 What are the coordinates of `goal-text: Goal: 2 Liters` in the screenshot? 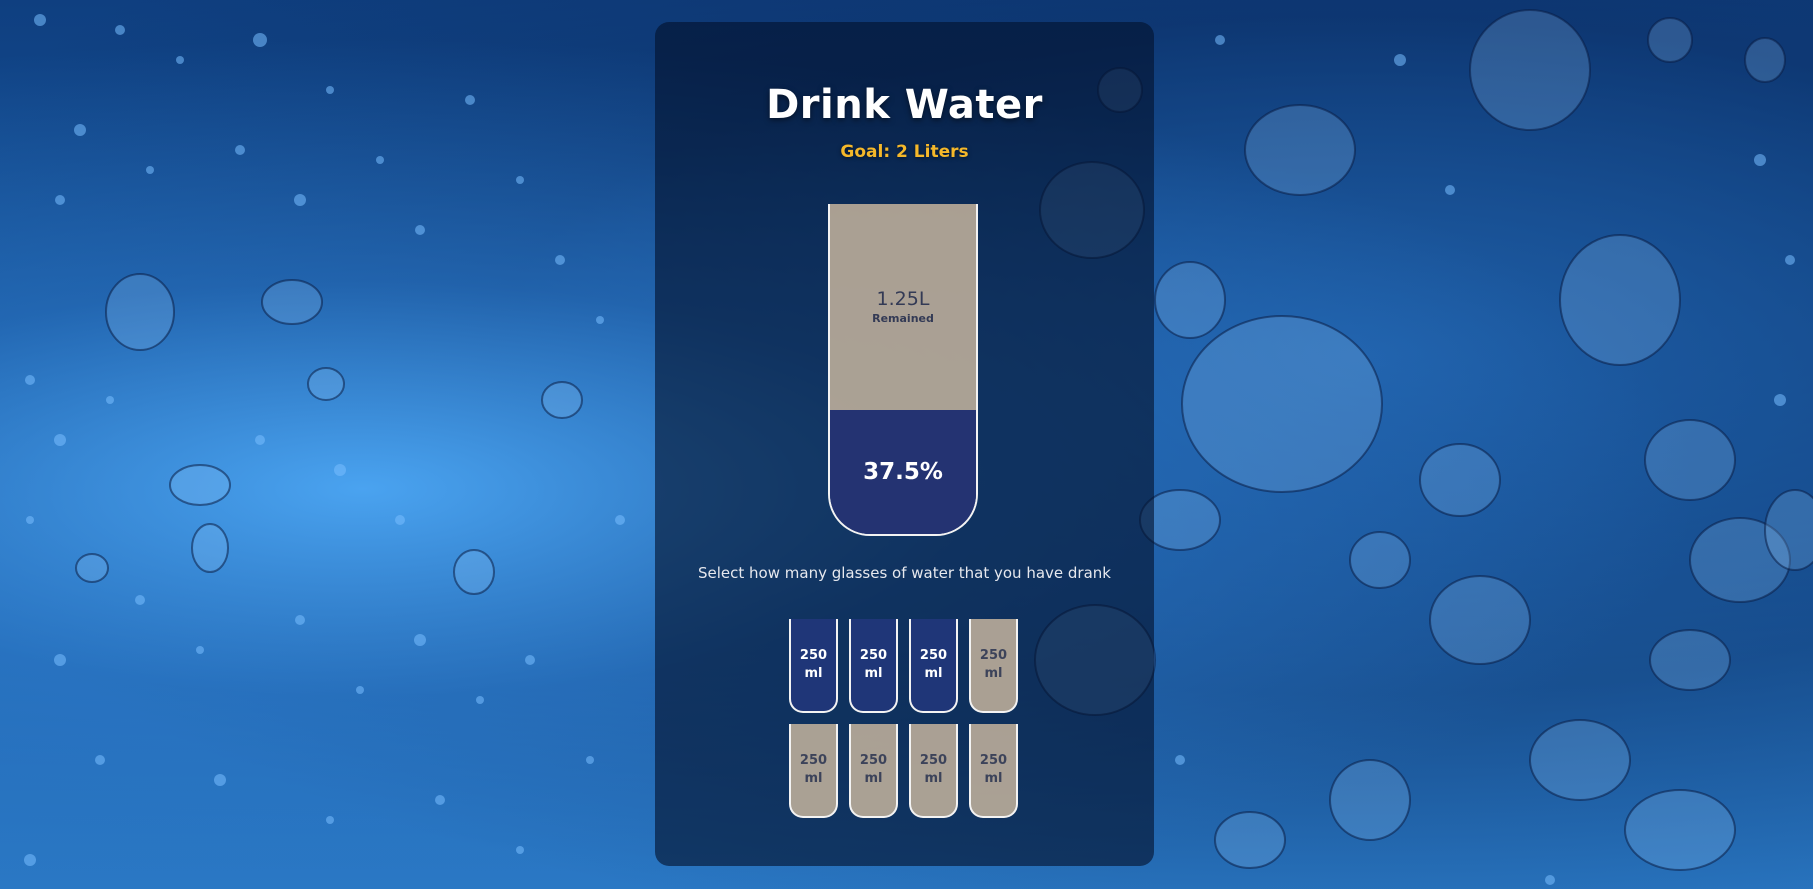 It's located at (904, 152).